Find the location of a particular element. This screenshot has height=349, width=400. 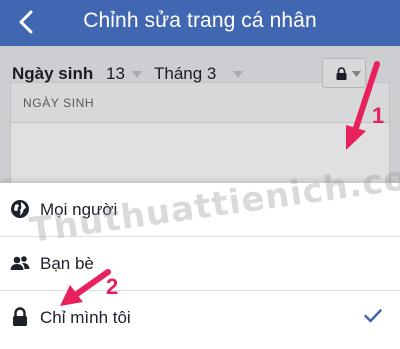

checkmark-icon is located at coordinates (373, 316).